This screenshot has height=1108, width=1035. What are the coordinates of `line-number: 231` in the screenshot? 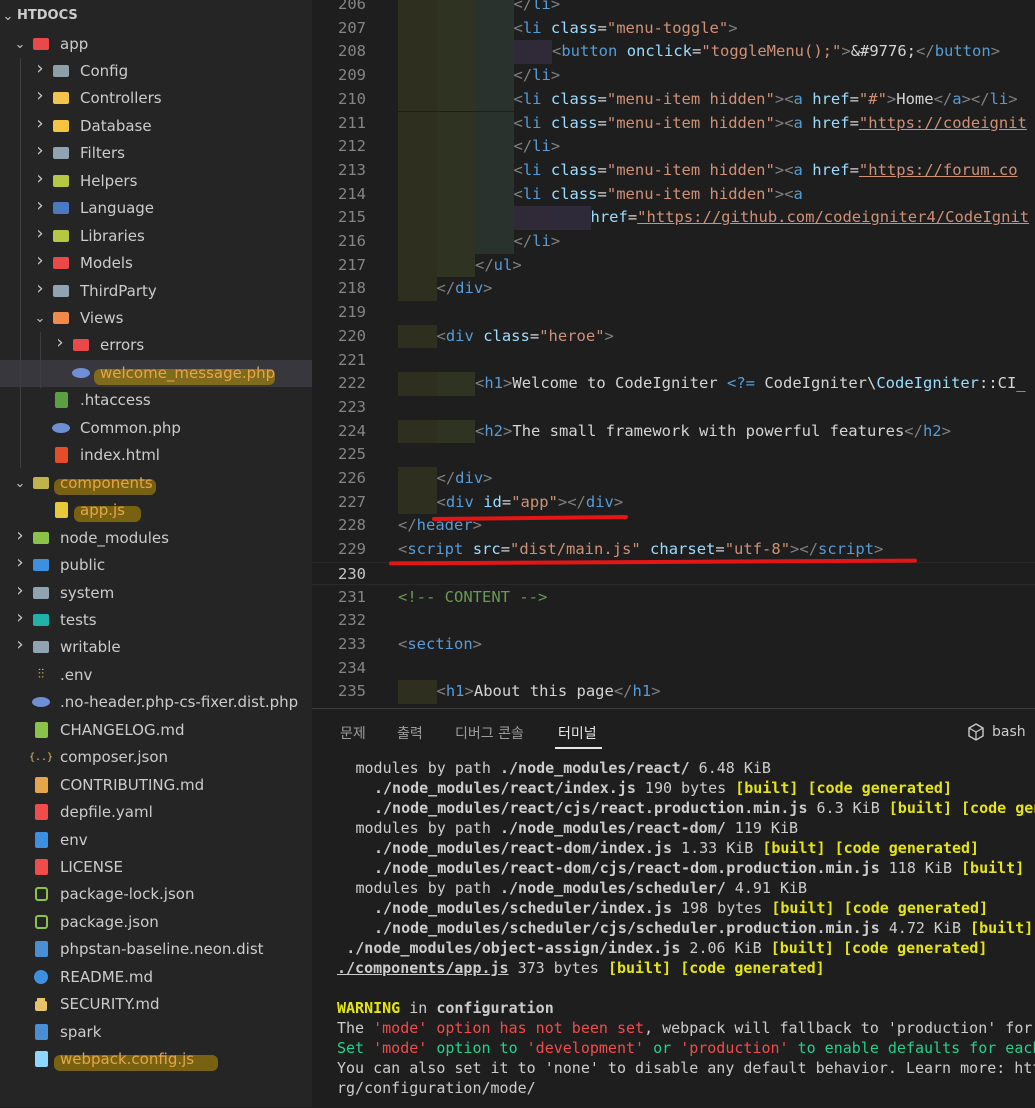 It's located at (352, 596).